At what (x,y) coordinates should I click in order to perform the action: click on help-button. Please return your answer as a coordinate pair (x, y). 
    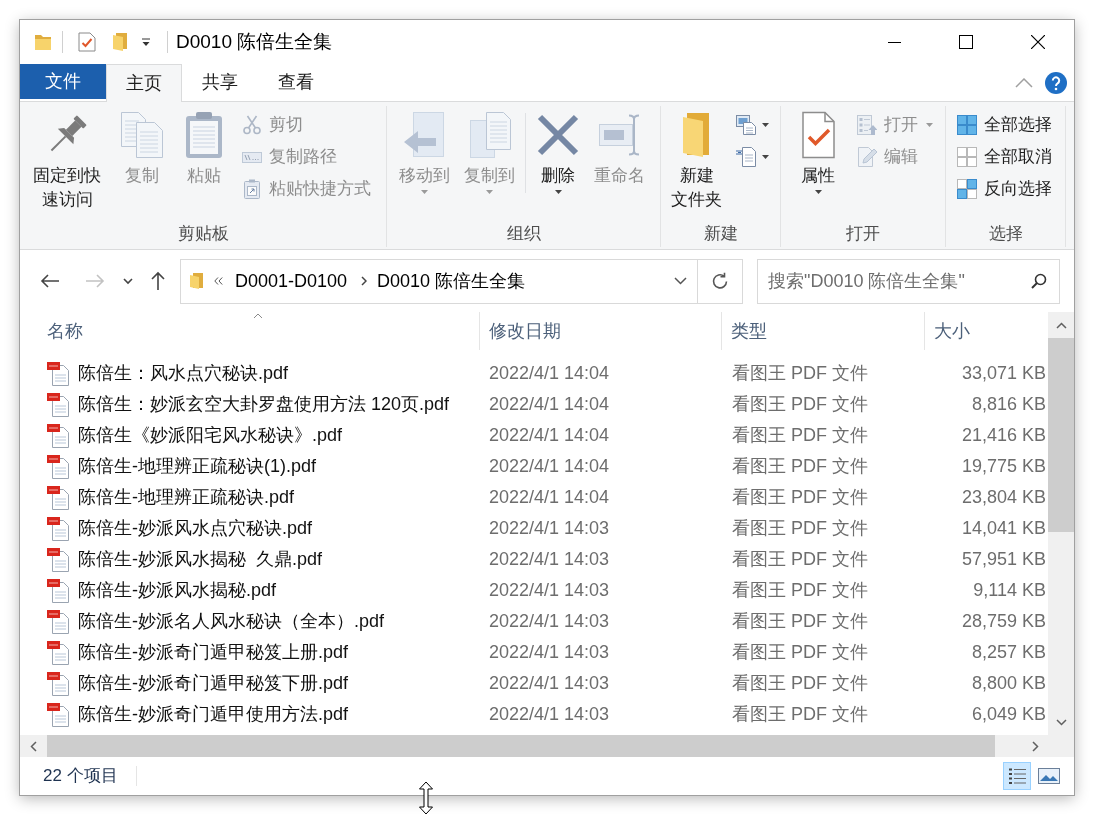
    Looking at the image, I should click on (1056, 82).